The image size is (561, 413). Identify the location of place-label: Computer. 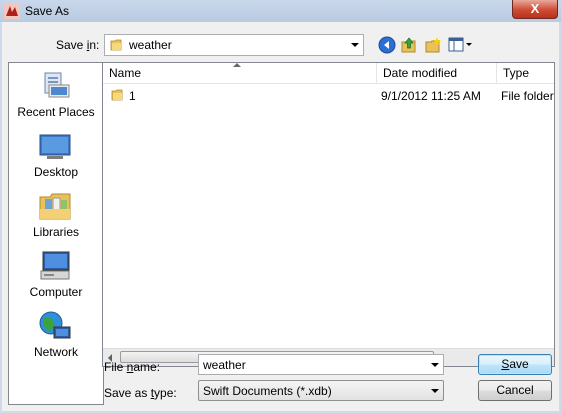
(56, 292).